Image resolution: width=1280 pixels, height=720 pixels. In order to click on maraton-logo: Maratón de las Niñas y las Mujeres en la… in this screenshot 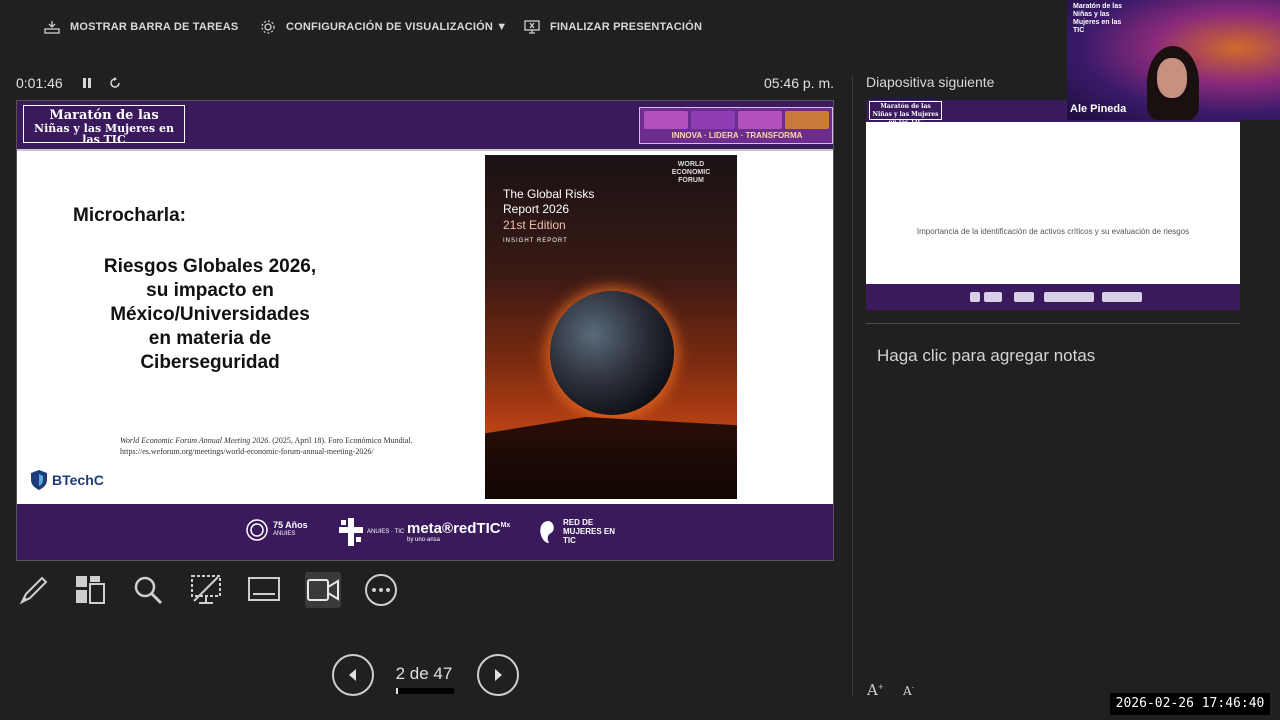, I will do `click(104, 126)`.